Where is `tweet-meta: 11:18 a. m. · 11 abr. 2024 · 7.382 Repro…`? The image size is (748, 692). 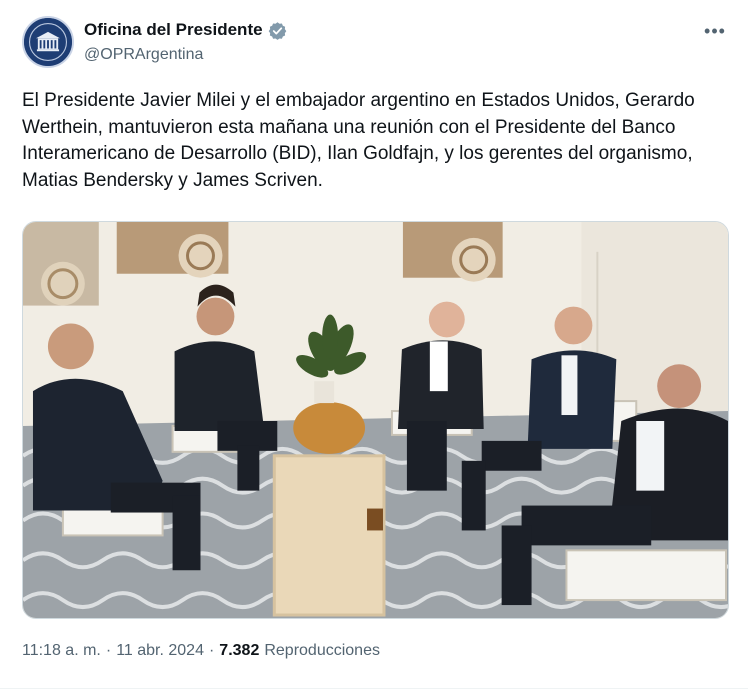
tweet-meta: 11:18 a. m. · 11 abr. 2024 · 7.382 Repro… is located at coordinates (201, 651).